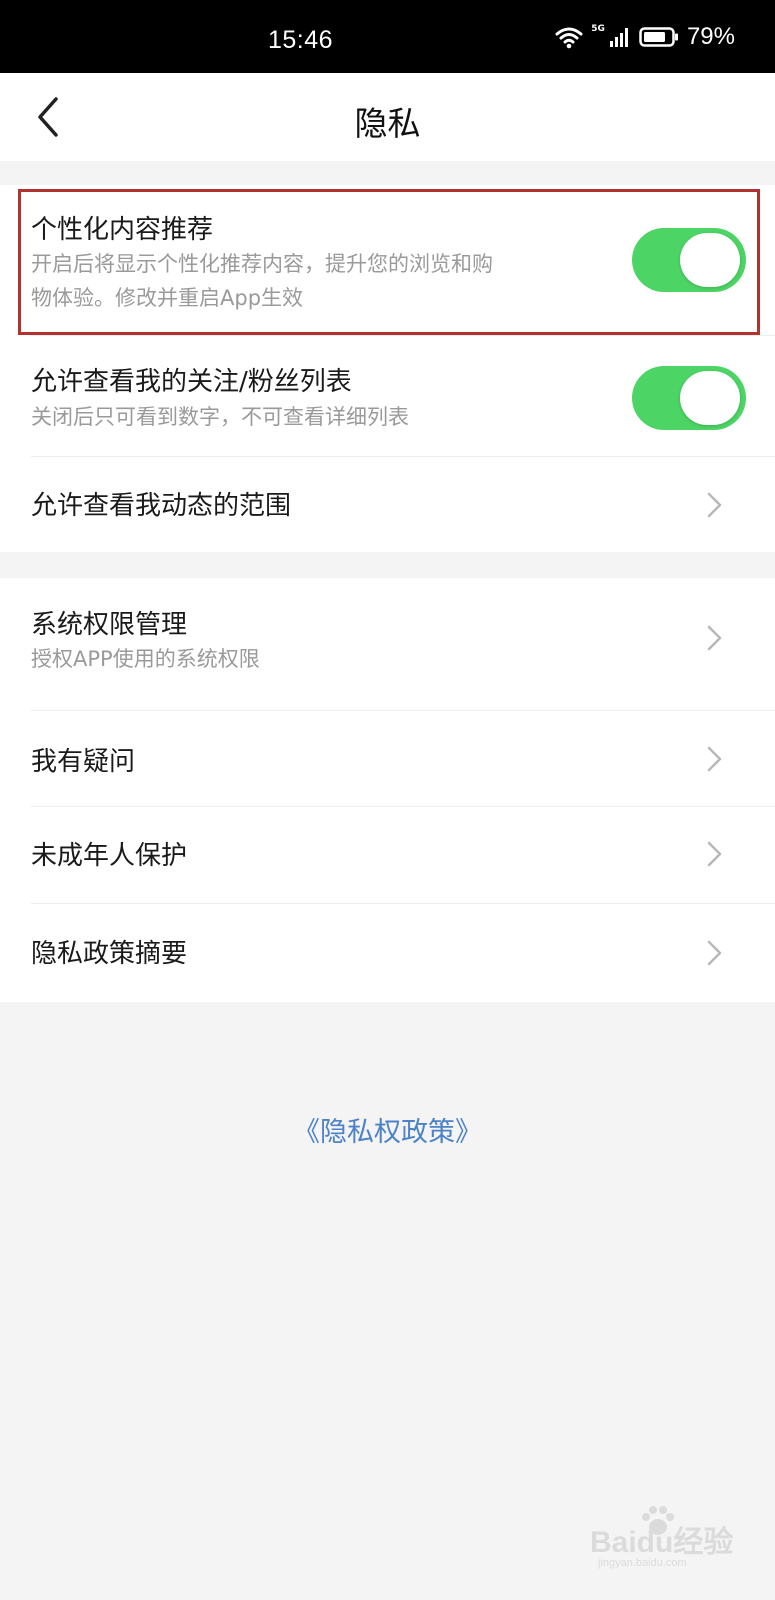  I want to click on moments-scope-title: 允许查看我动态的范围, so click(161, 506).